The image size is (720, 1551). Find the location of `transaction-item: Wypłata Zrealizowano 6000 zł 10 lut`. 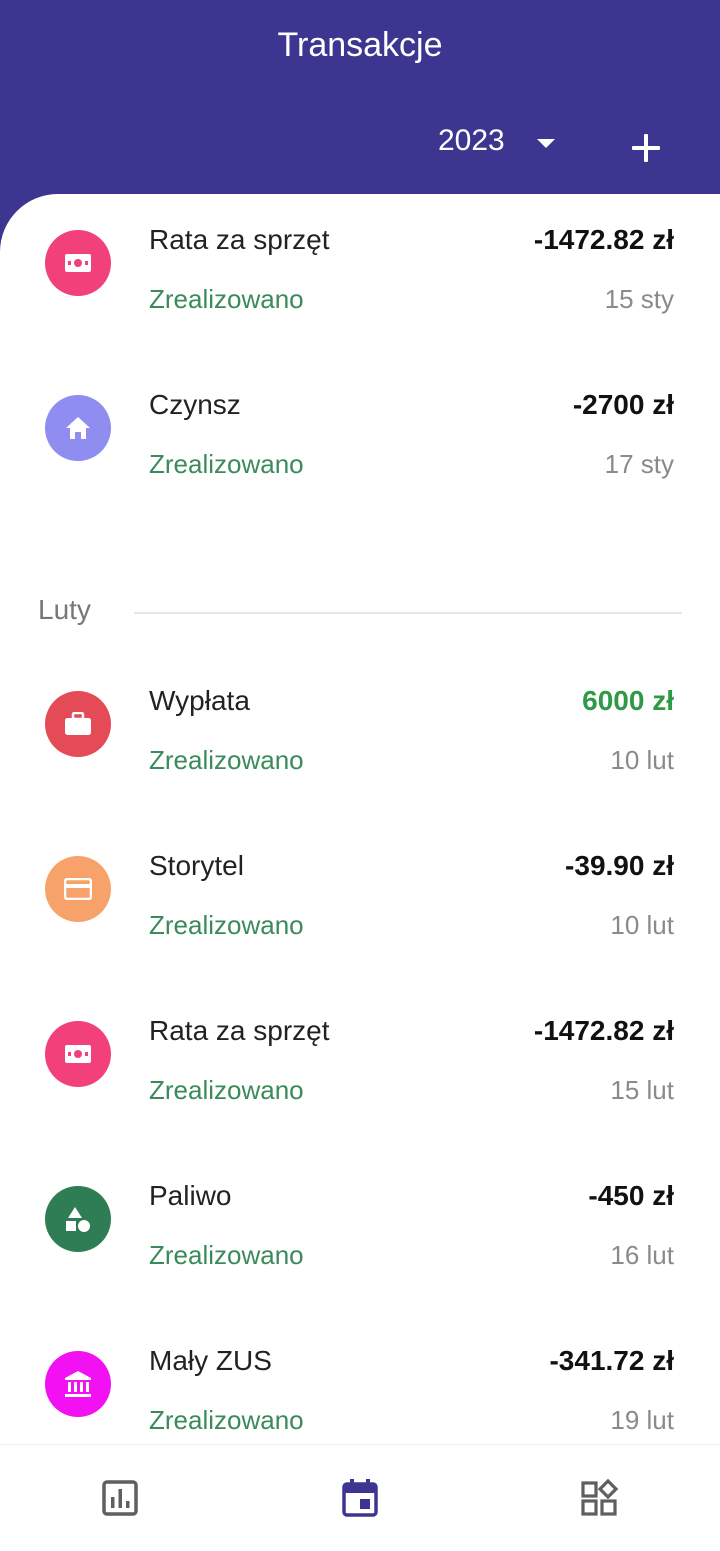

transaction-item: Wypłata Zrealizowano 6000 zł 10 lut is located at coordinates (360, 737).